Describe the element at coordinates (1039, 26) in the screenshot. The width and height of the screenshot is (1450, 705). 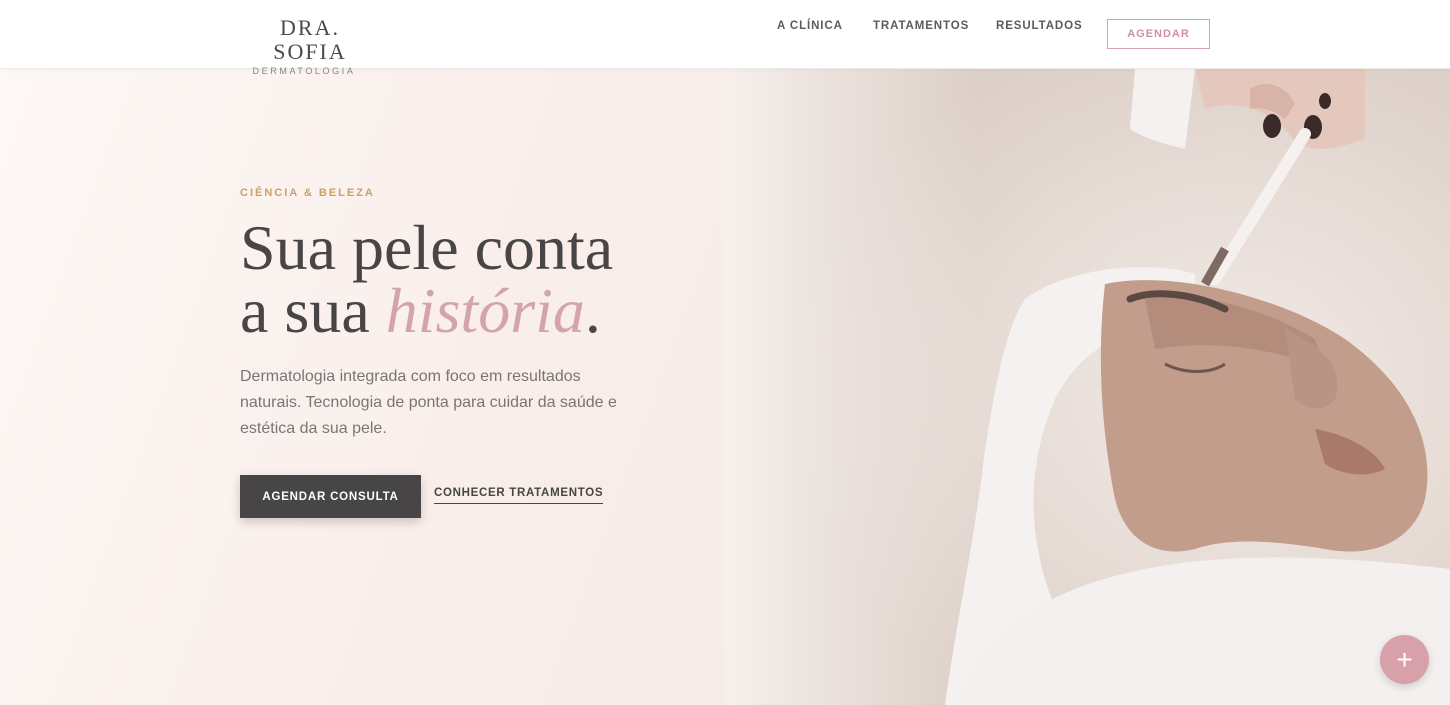
I see `nav-link-resultados: RESULTADOS` at that location.